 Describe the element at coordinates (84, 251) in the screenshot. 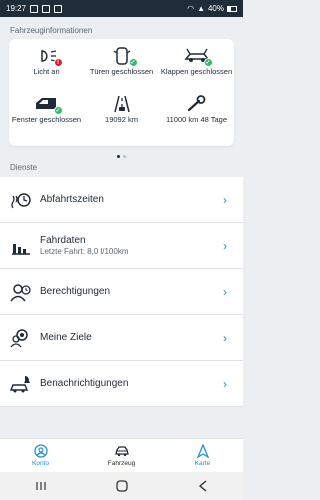

I see `service-subtitle: Letzte Fahrt: 8,0 l/100km` at that location.